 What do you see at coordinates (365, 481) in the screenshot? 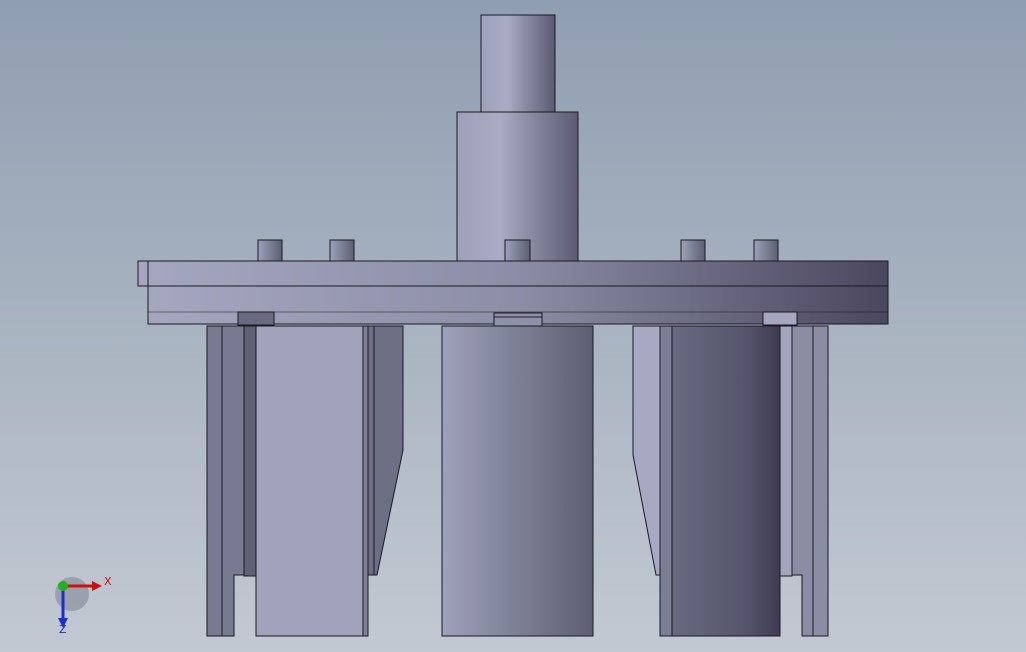
I see `left-cylinder-edge` at bounding box center [365, 481].